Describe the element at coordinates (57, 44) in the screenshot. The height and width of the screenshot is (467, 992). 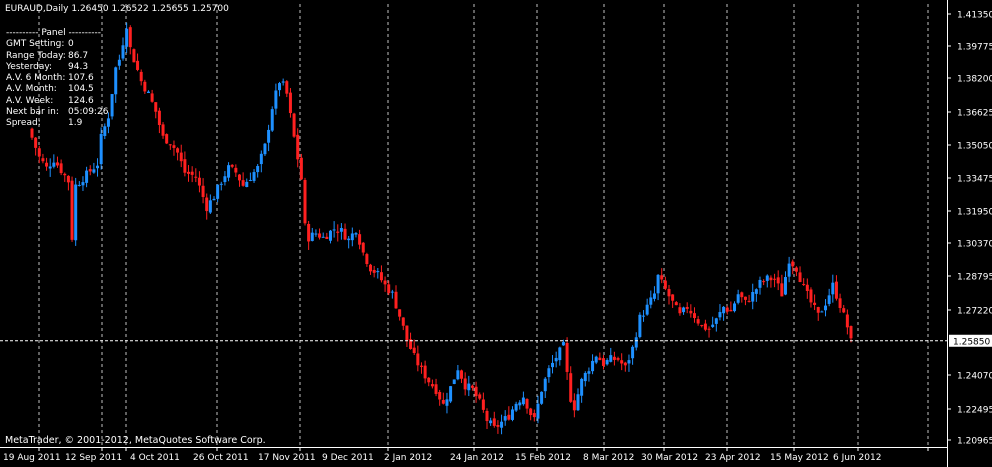
I see `panel-row-gmt: GMT Setting: 0` at that location.